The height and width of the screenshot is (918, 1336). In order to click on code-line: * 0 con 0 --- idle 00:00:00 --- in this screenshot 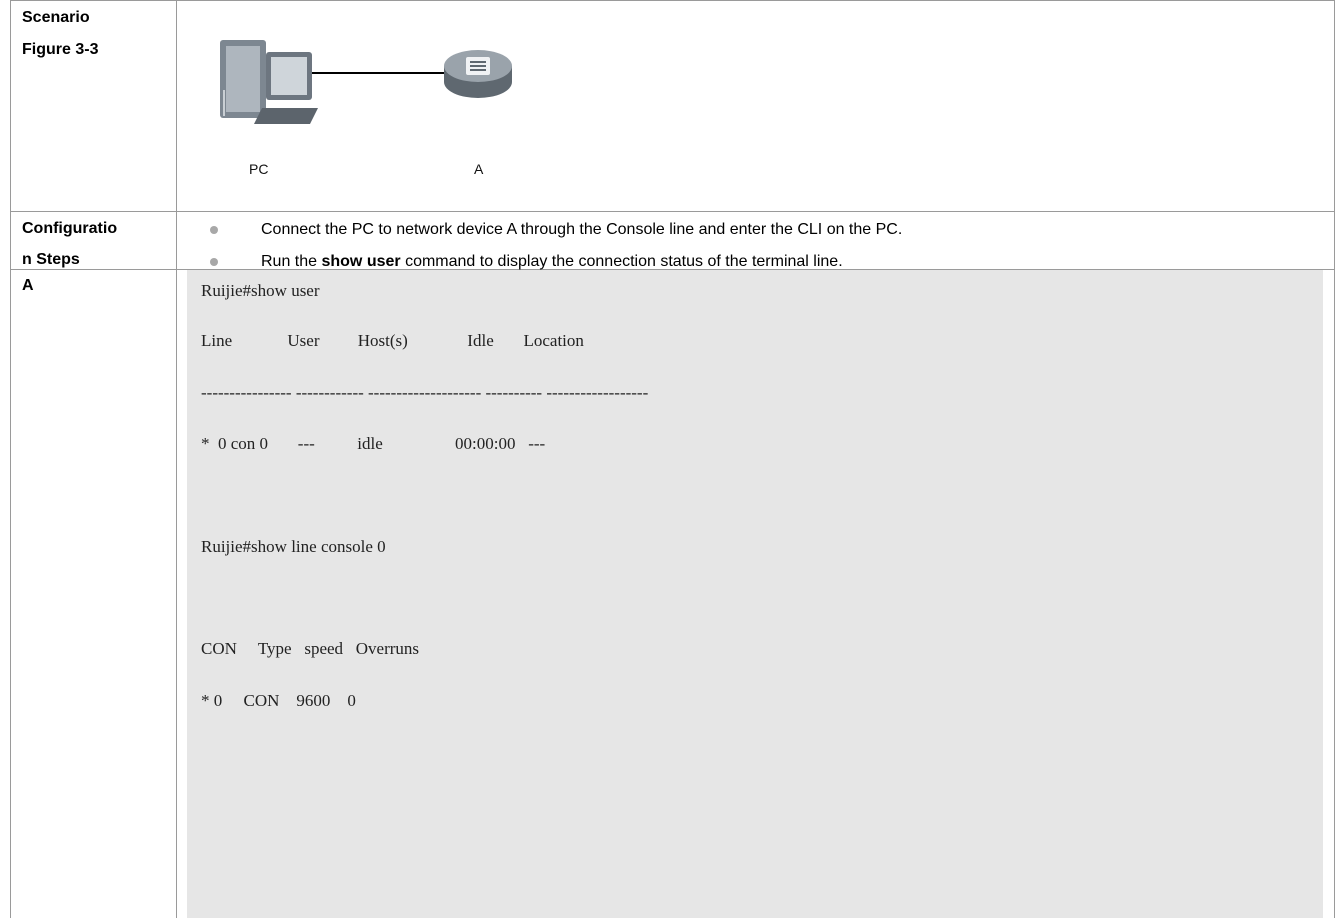, I will do `click(373, 443)`.